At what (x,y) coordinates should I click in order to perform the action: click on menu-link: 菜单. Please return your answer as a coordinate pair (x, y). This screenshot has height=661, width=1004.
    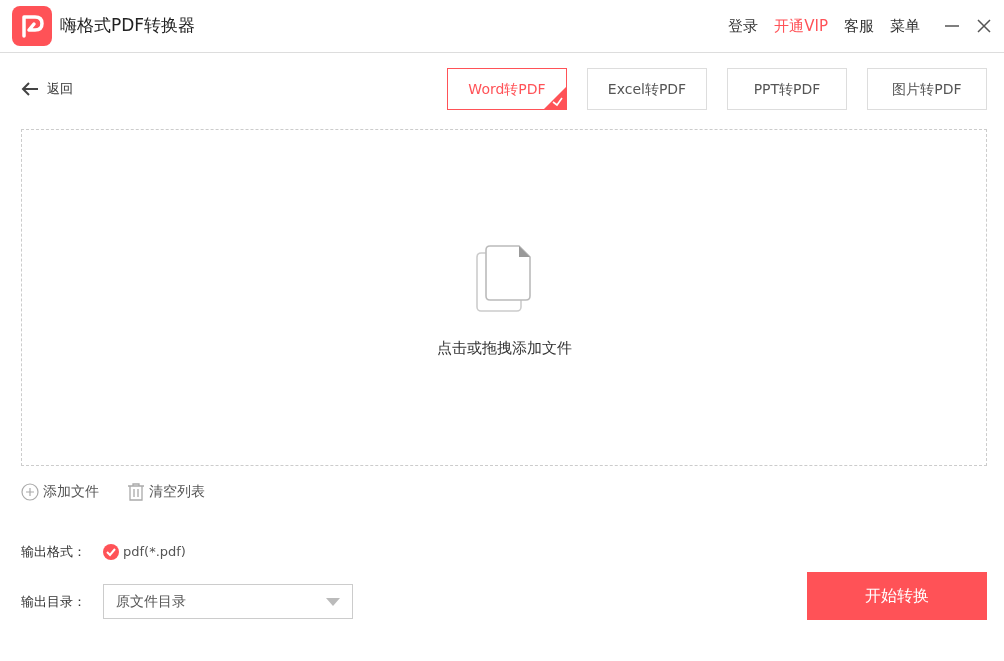
    Looking at the image, I should click on (905, 26).